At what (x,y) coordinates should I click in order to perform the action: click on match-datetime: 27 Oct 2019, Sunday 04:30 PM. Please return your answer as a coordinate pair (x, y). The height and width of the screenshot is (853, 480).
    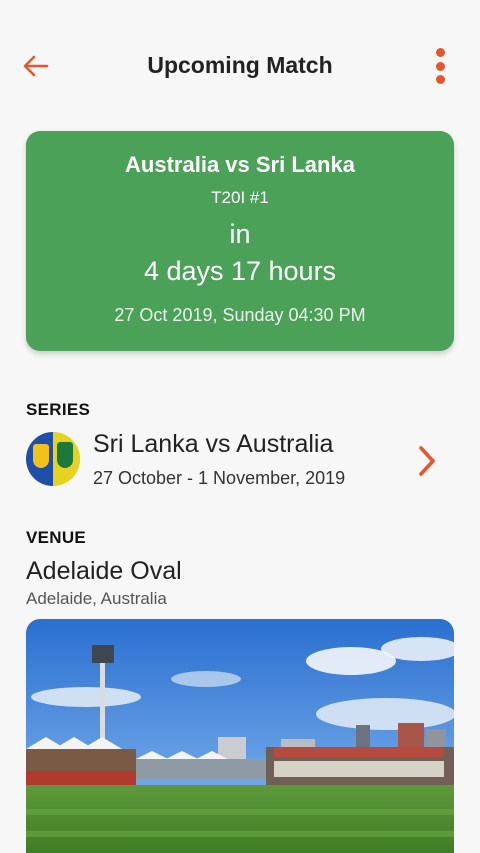
    Looking at the image, I should click on (240, 315).